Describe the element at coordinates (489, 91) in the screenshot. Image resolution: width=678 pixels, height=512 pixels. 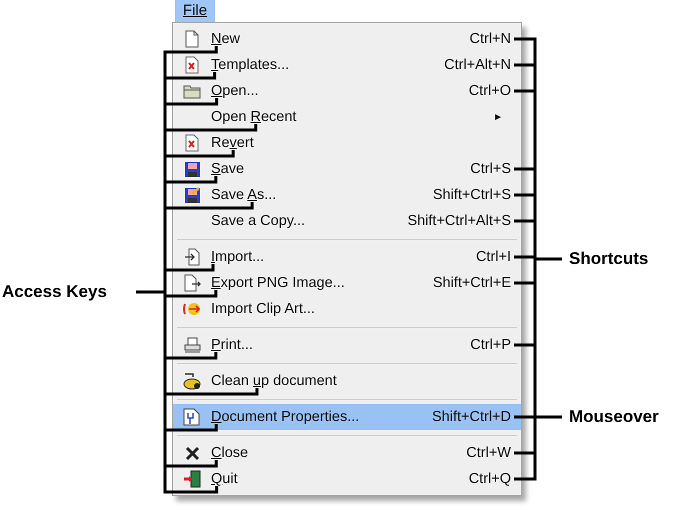
I see `shortcut-label: Ctrl+O` at that location.